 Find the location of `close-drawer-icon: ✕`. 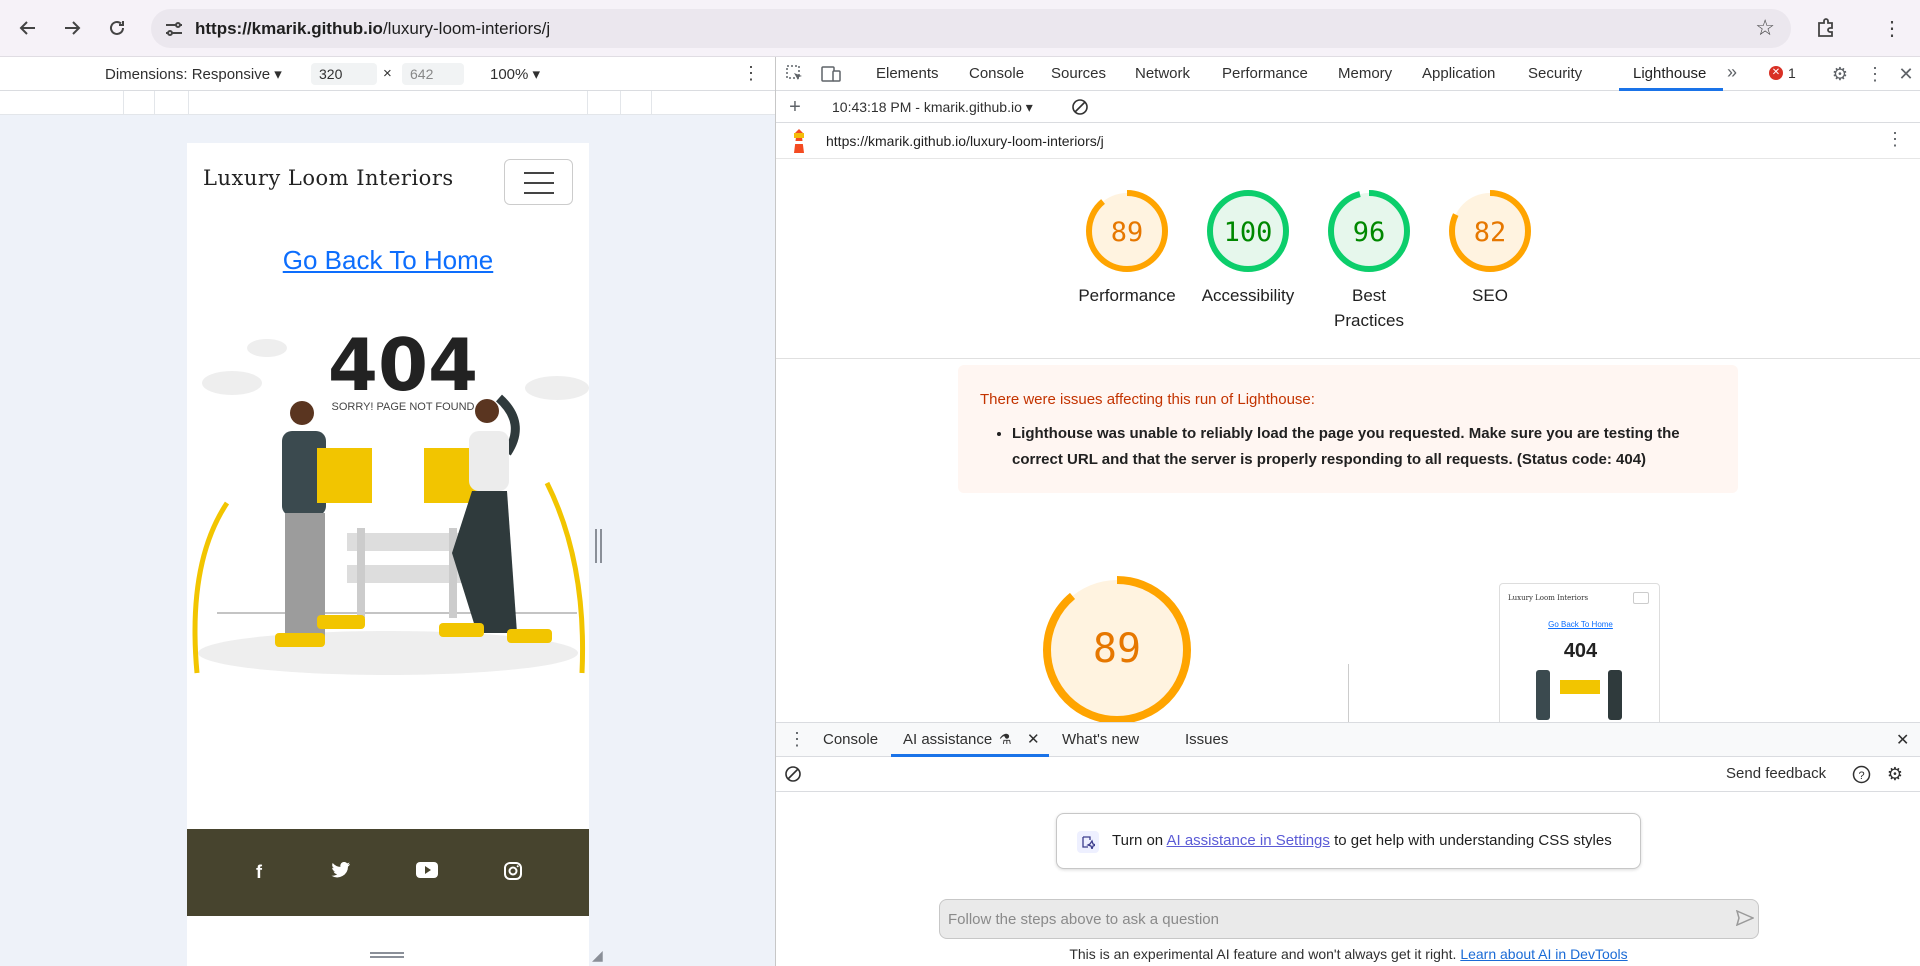

close-drawer-icon: ✕ is located at coordinates (1902, 740).